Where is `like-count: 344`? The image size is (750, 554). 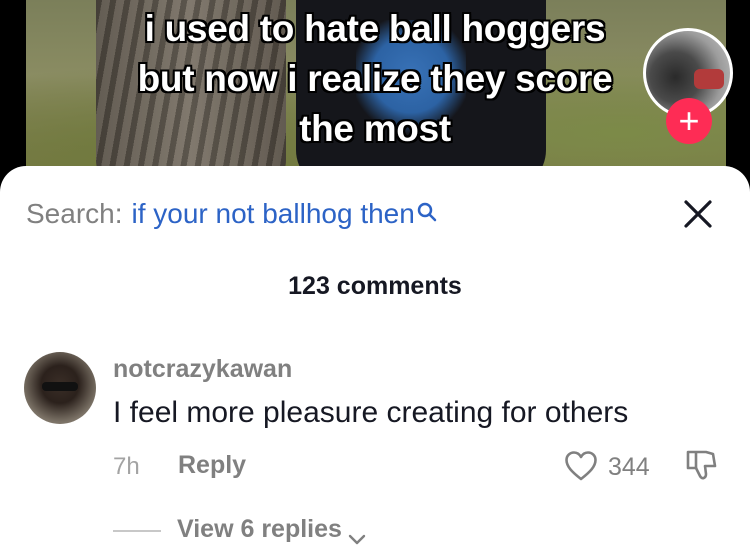
like-count: 344 is located at coordinates (629, 467).